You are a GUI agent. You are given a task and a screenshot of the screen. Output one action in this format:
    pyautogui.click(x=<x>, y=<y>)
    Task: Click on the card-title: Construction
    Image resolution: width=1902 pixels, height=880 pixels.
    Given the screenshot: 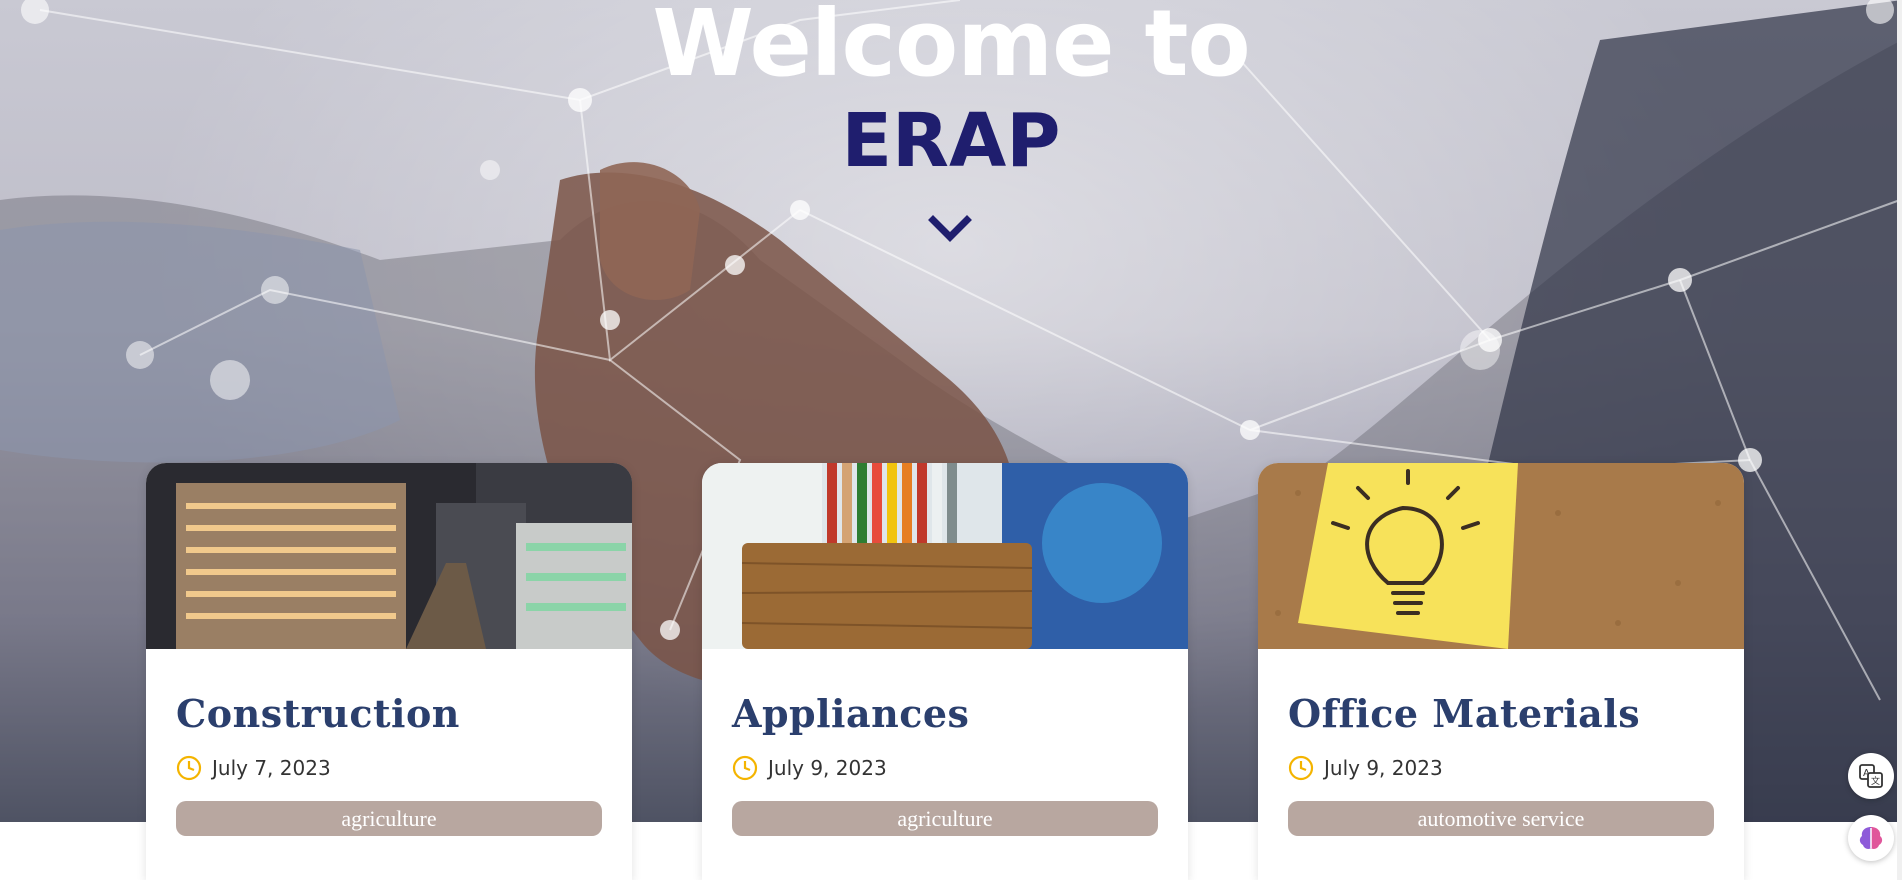 What is the action you would take?
    pyautogui.click(x=318, y=713)
    